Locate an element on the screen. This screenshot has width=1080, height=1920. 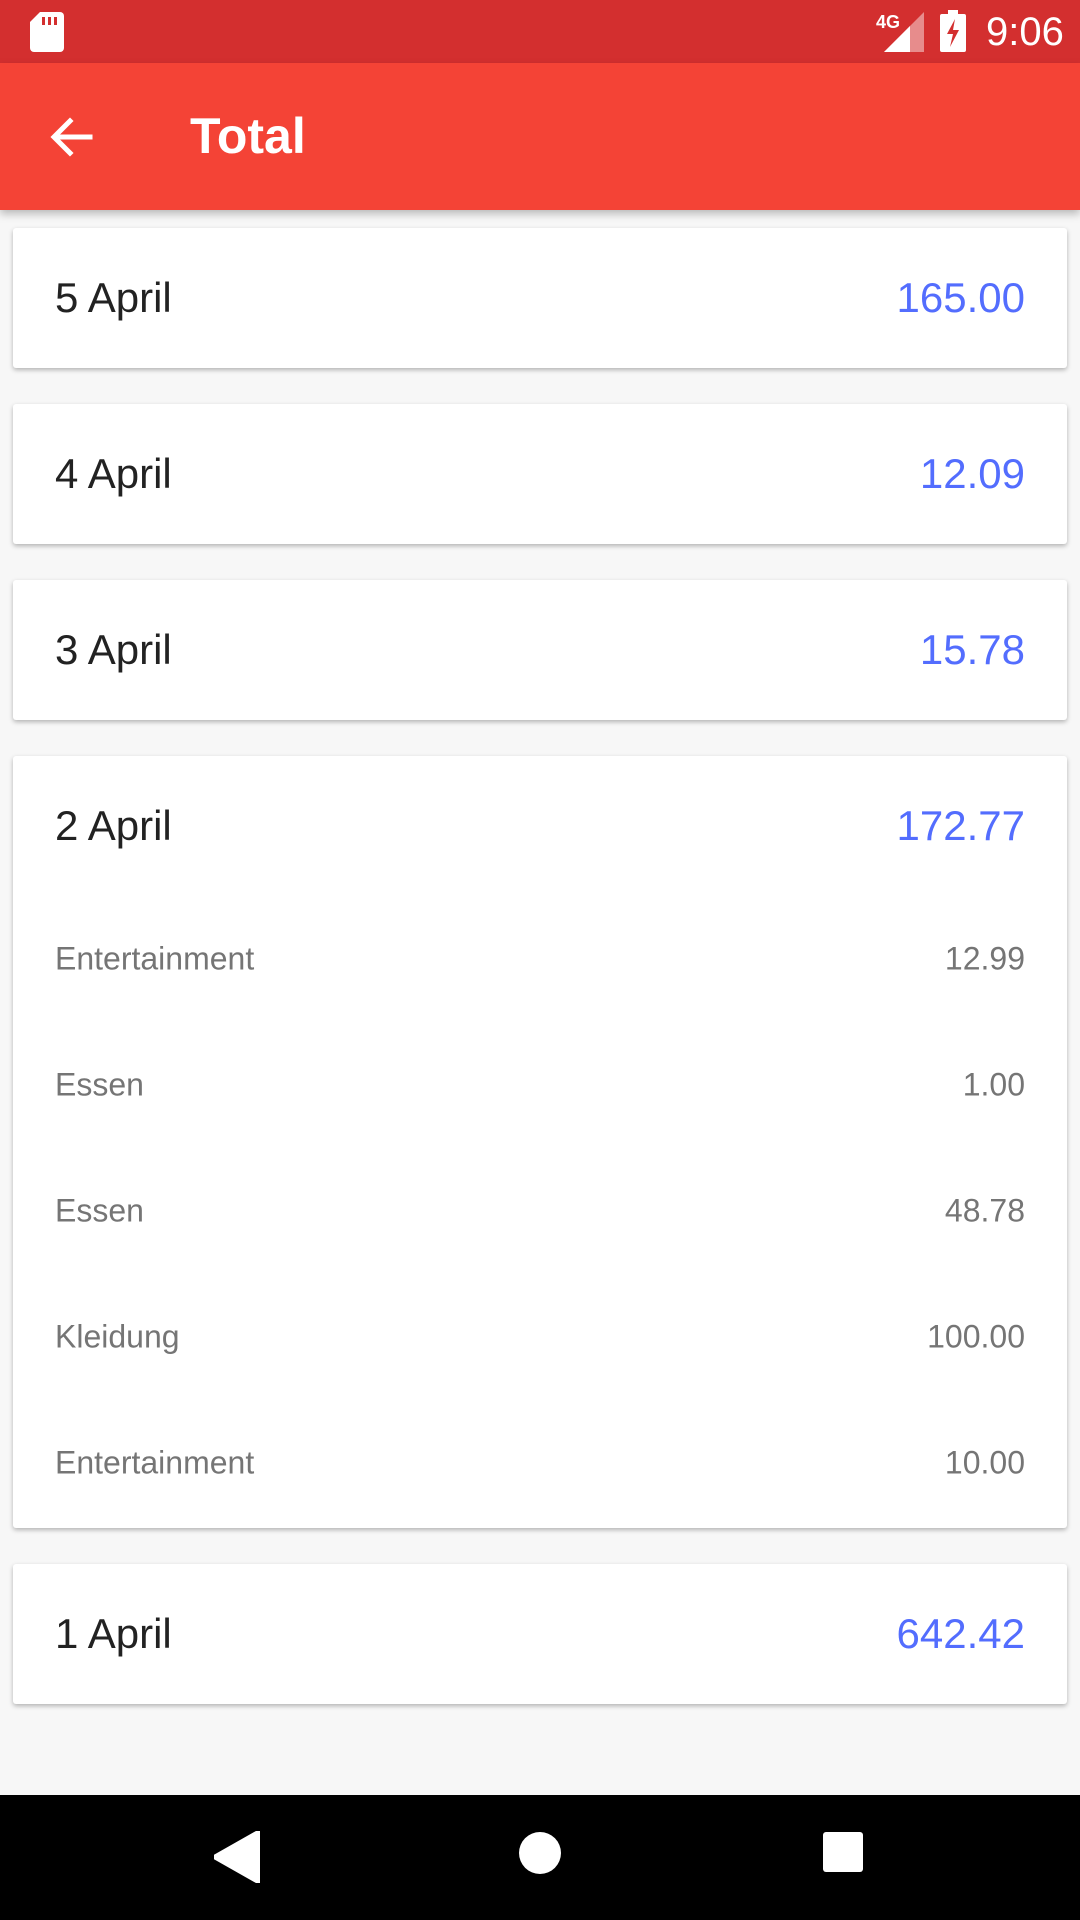
day-card-header: 4 April 12.09 is located at coordinates (540, 474).